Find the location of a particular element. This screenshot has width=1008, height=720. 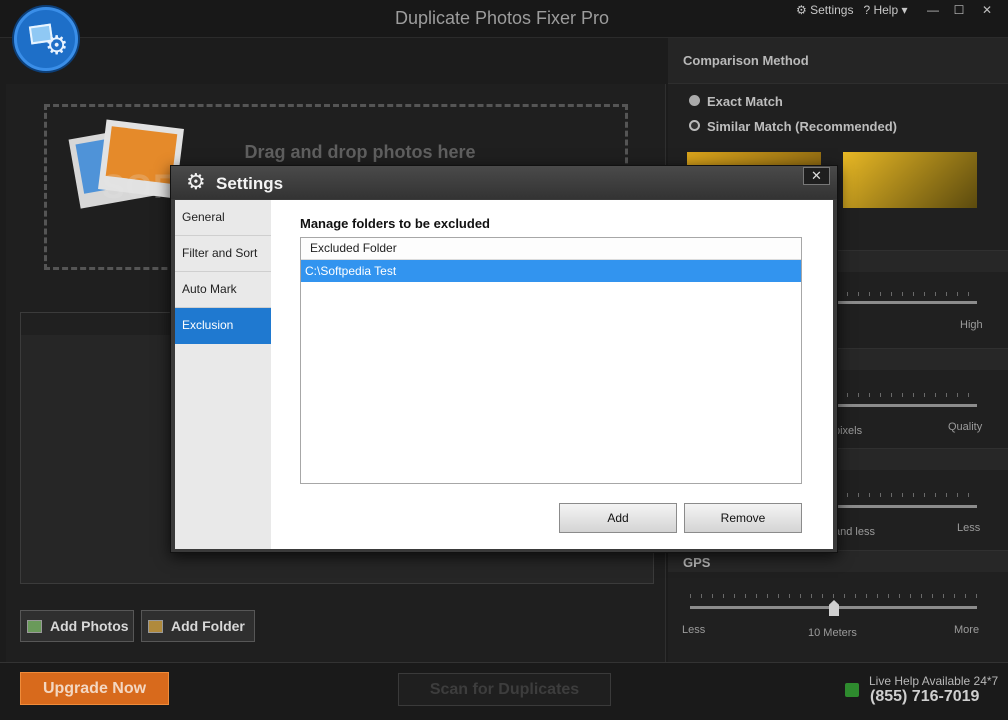

gps-section-header is located at coordinates (838, 561).